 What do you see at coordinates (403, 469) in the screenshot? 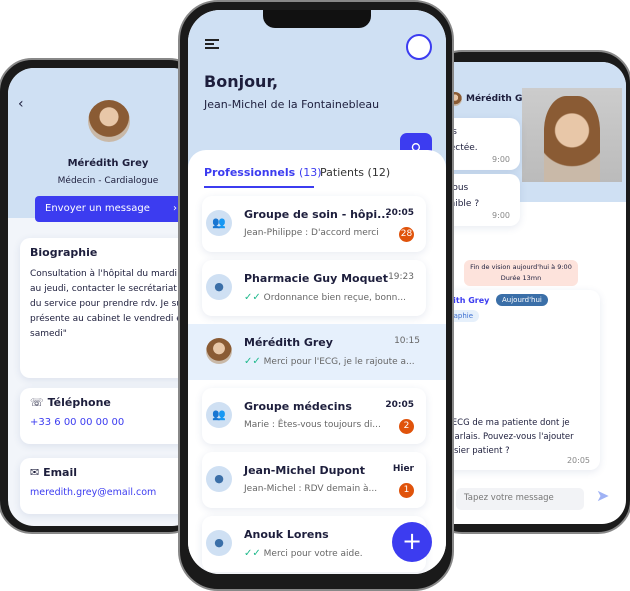
I see `conversation-time: Hier` at bounding box center [403, 469].